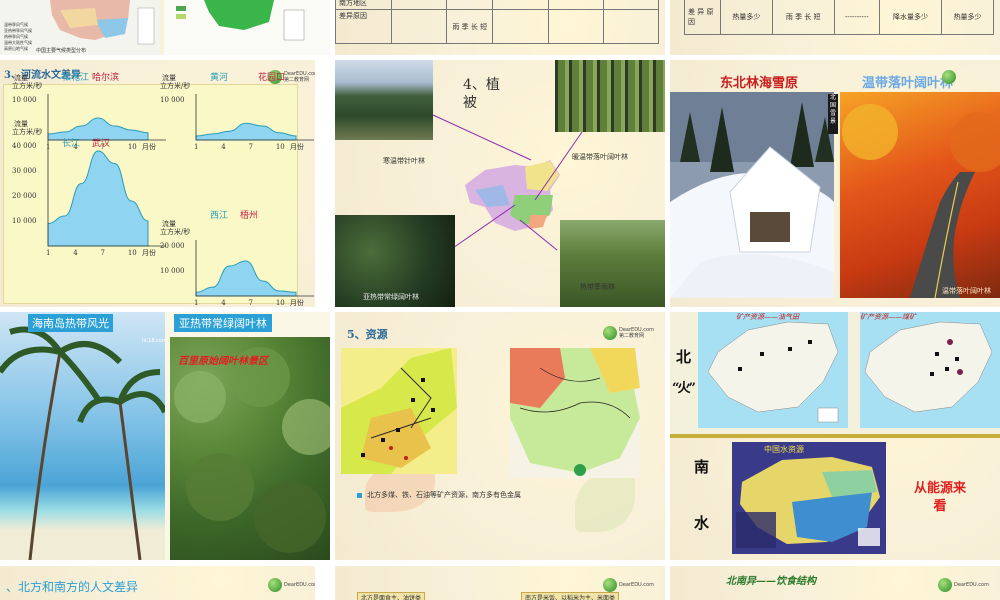 Image resolution: width=1000 pixels, height=600 pixels. Describe the element at coordinates (223, 361) in the screenshot. I see `scenic-title: 百里原始阔叶林景区` at that location.